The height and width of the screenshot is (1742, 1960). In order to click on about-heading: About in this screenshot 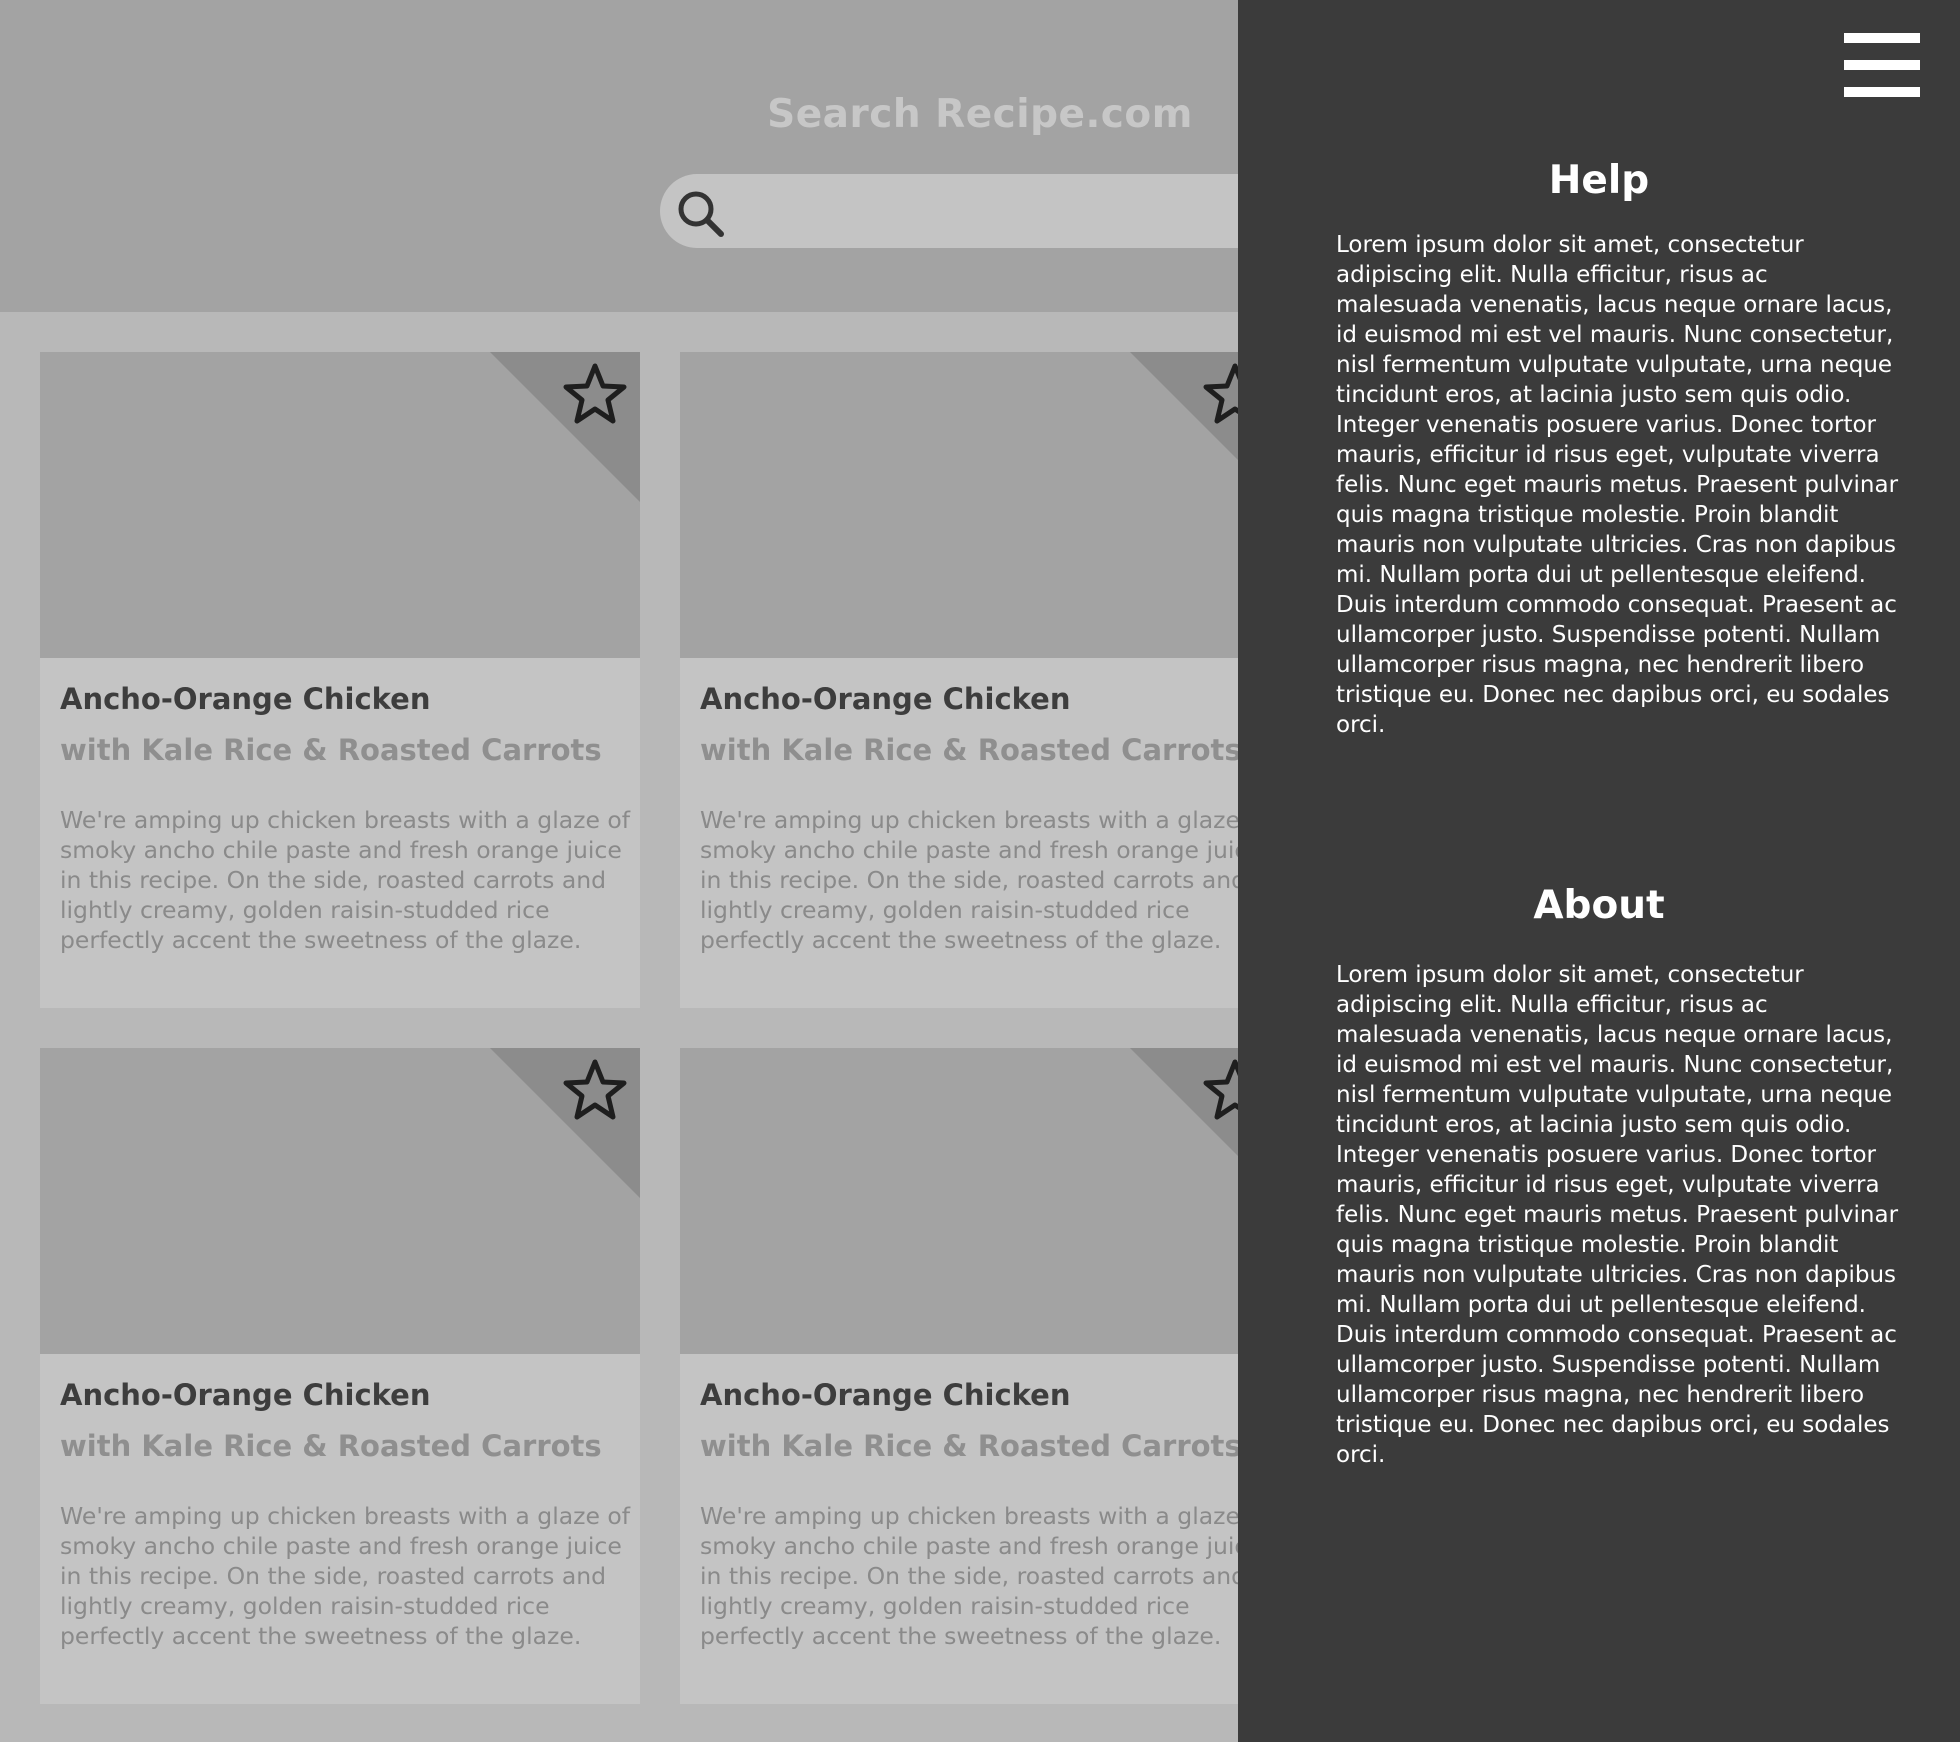, I will do `click(1599, 905)`.